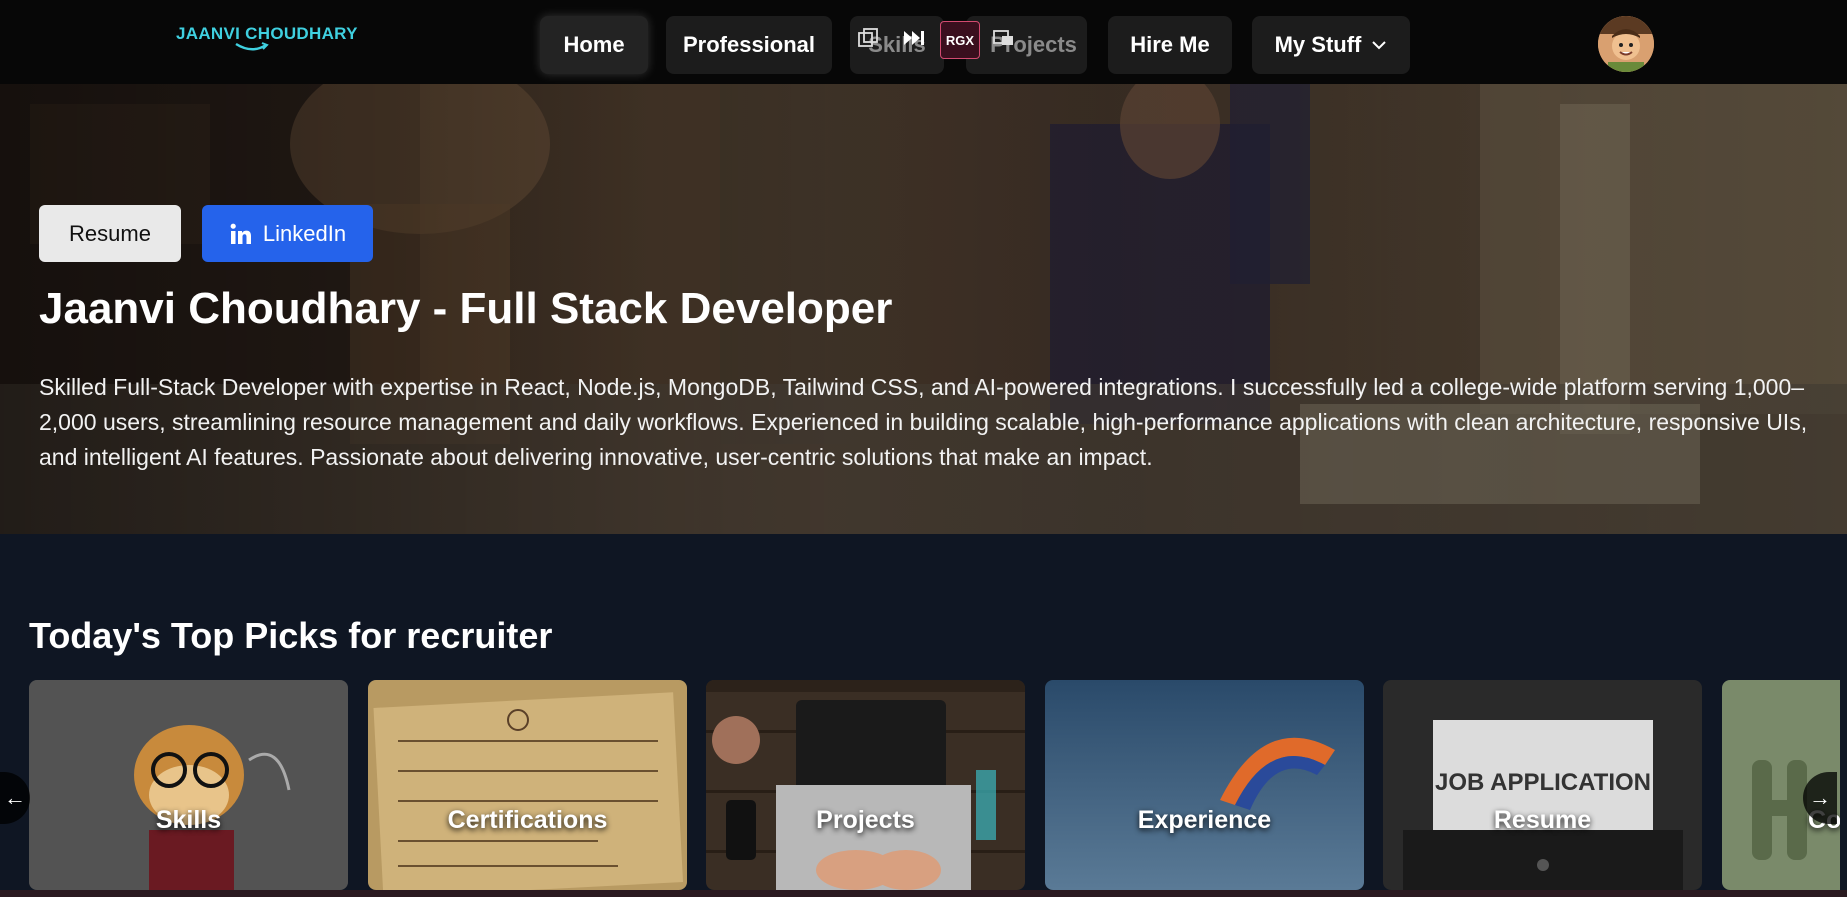  I want to click on card-experience: Experience, so click(1204, 785).